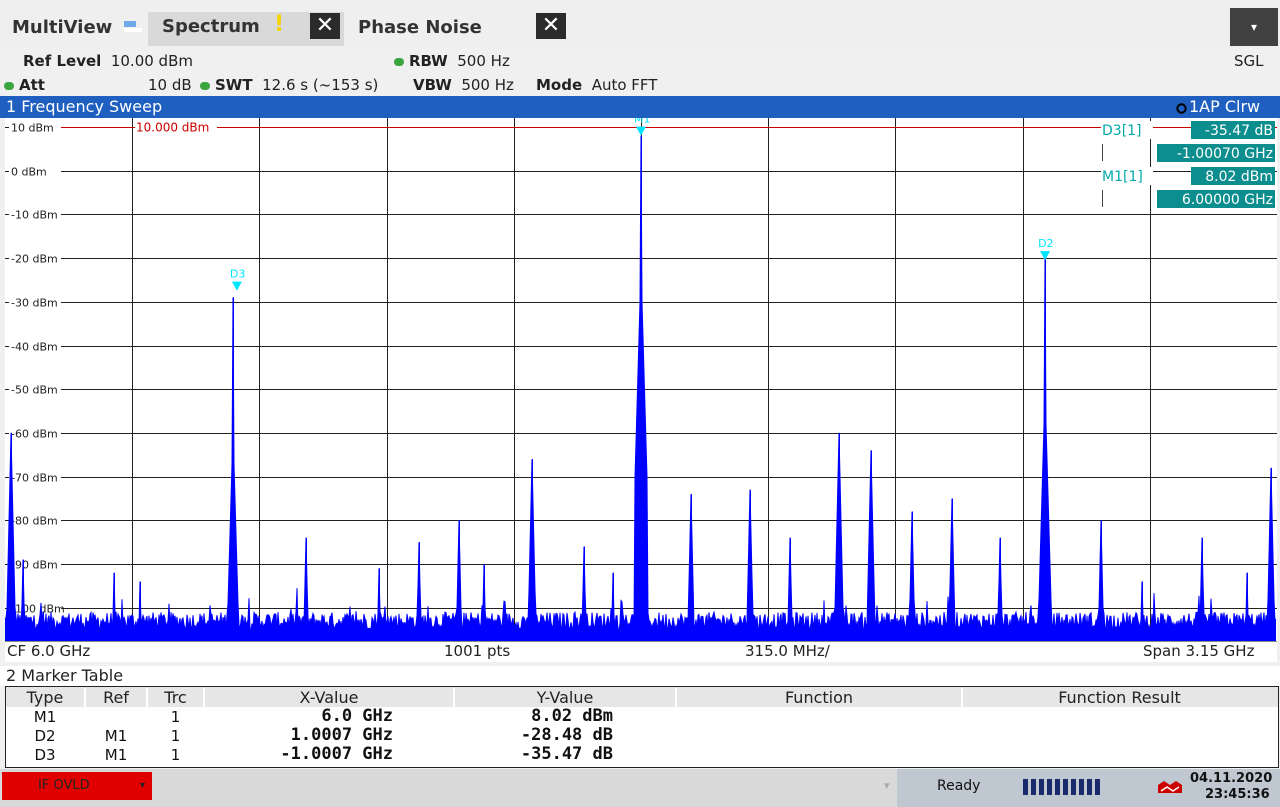 The width and height of the screenshot is (1280, 807). What do you see at coordinates (49, 651) in the screenshot?
I see `center-frequency: CF 6.0 GHz` at bounding box center [49, 651].